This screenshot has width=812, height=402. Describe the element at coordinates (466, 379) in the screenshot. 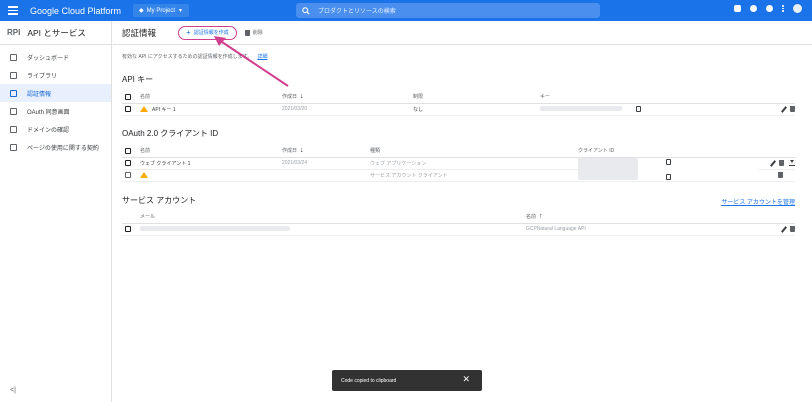

I see `close-icon: ✕` at that location.